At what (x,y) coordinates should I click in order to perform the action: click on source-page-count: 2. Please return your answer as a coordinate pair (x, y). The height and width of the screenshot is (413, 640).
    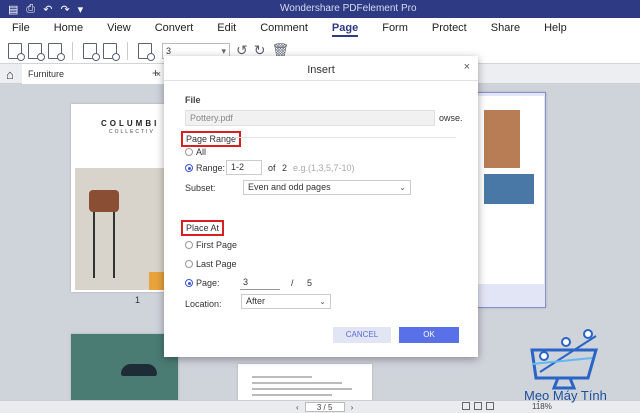
    Looking at the image, I should click on (285, 168).